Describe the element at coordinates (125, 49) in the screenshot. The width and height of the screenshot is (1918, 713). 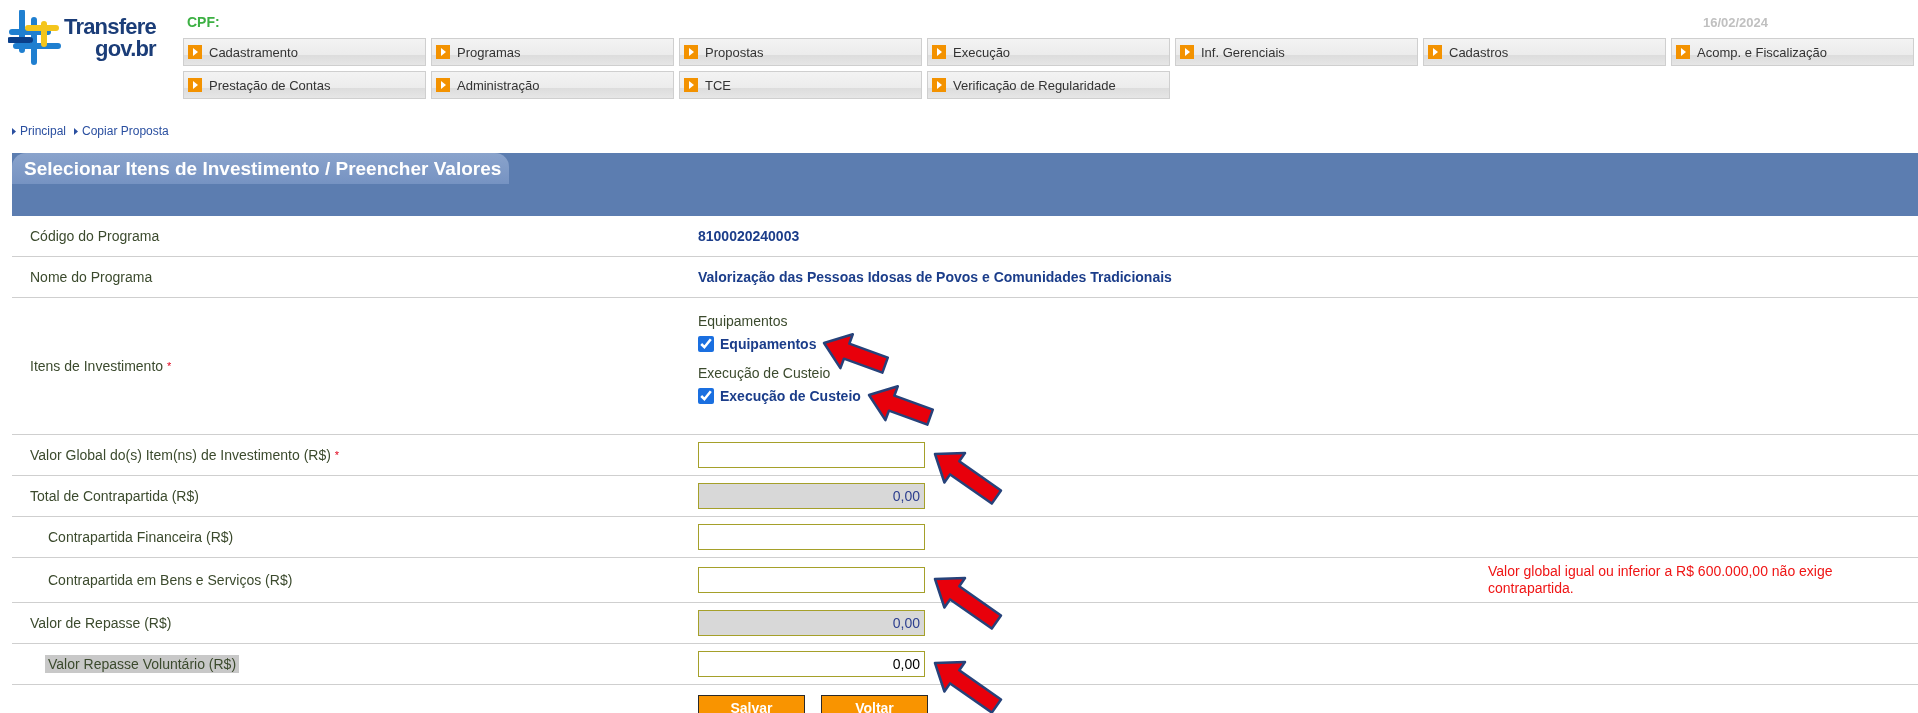
I see `logo-text: gov.br` at that location.